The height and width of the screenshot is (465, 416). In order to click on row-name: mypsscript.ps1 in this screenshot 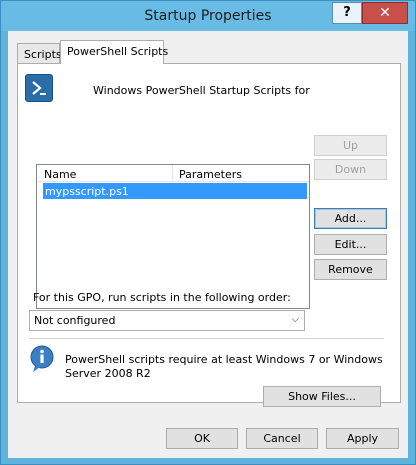, I will do `click(87, 191)`.